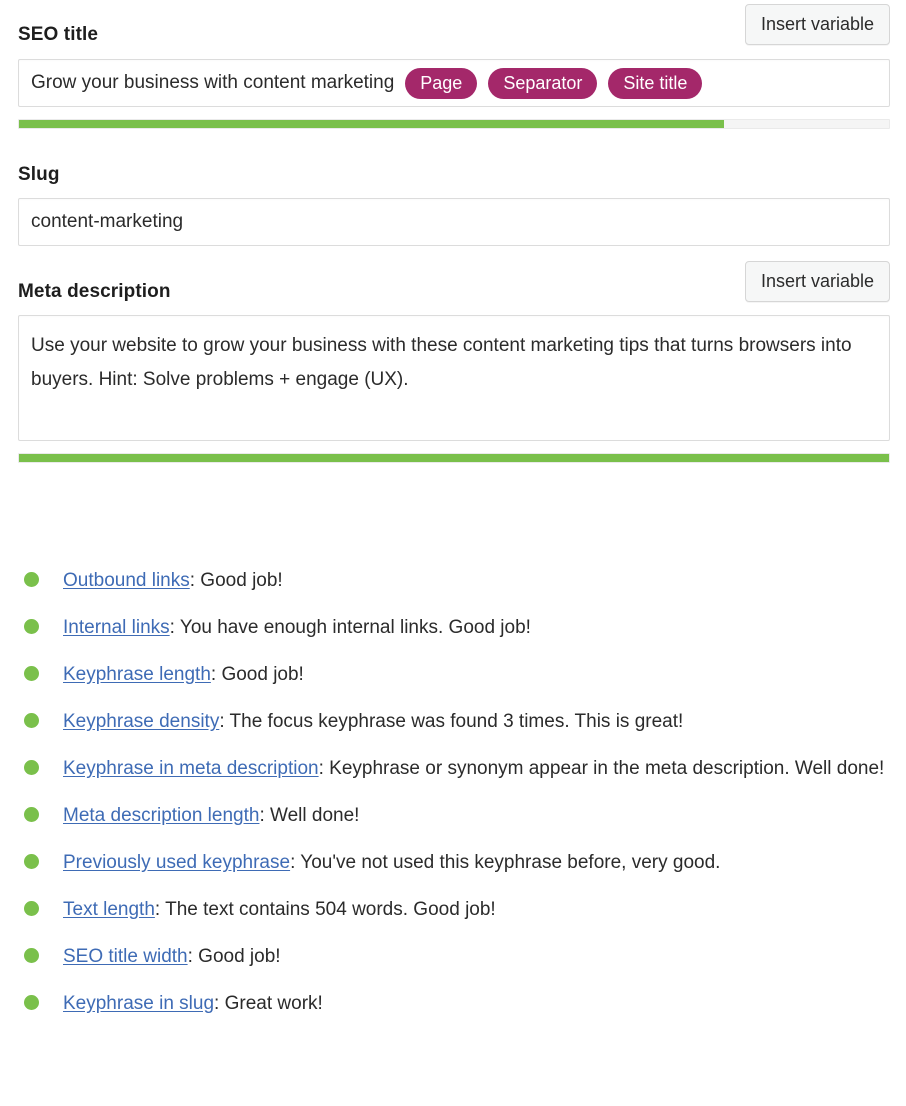  Describe the element at coordinates (191, 768) in the screenshot. I see `analysis-item-link: Keyphrase in meta description` at that location.